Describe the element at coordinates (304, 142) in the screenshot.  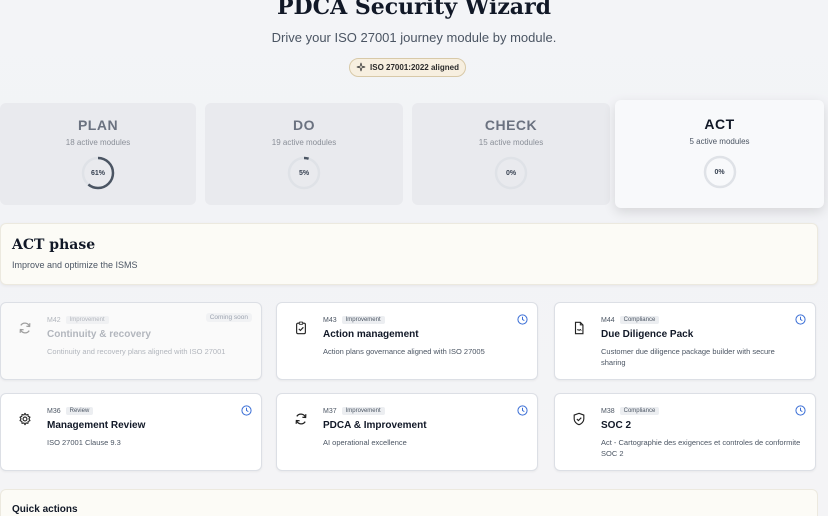
I see `phase-module-count: 19 active modules` at that location.